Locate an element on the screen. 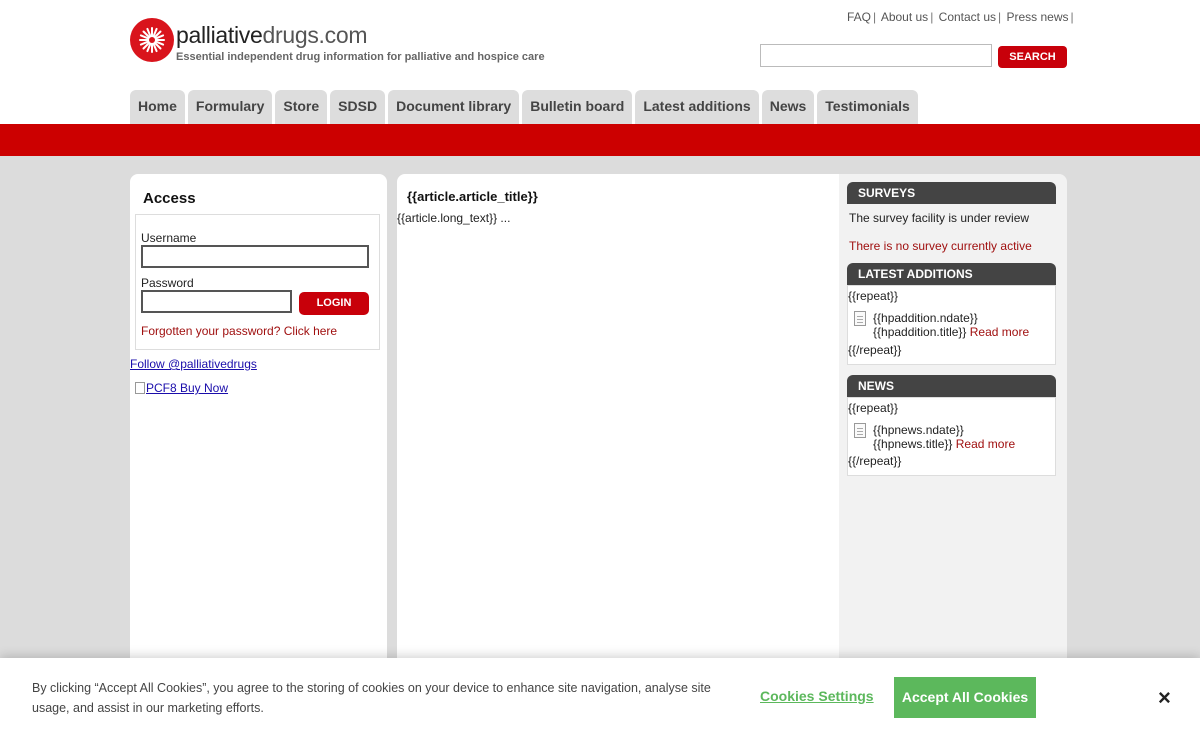 This screenshot has height=740, width=1200. nav-tab-latest-additions: Latest additions is located at coordinates (697, 107).